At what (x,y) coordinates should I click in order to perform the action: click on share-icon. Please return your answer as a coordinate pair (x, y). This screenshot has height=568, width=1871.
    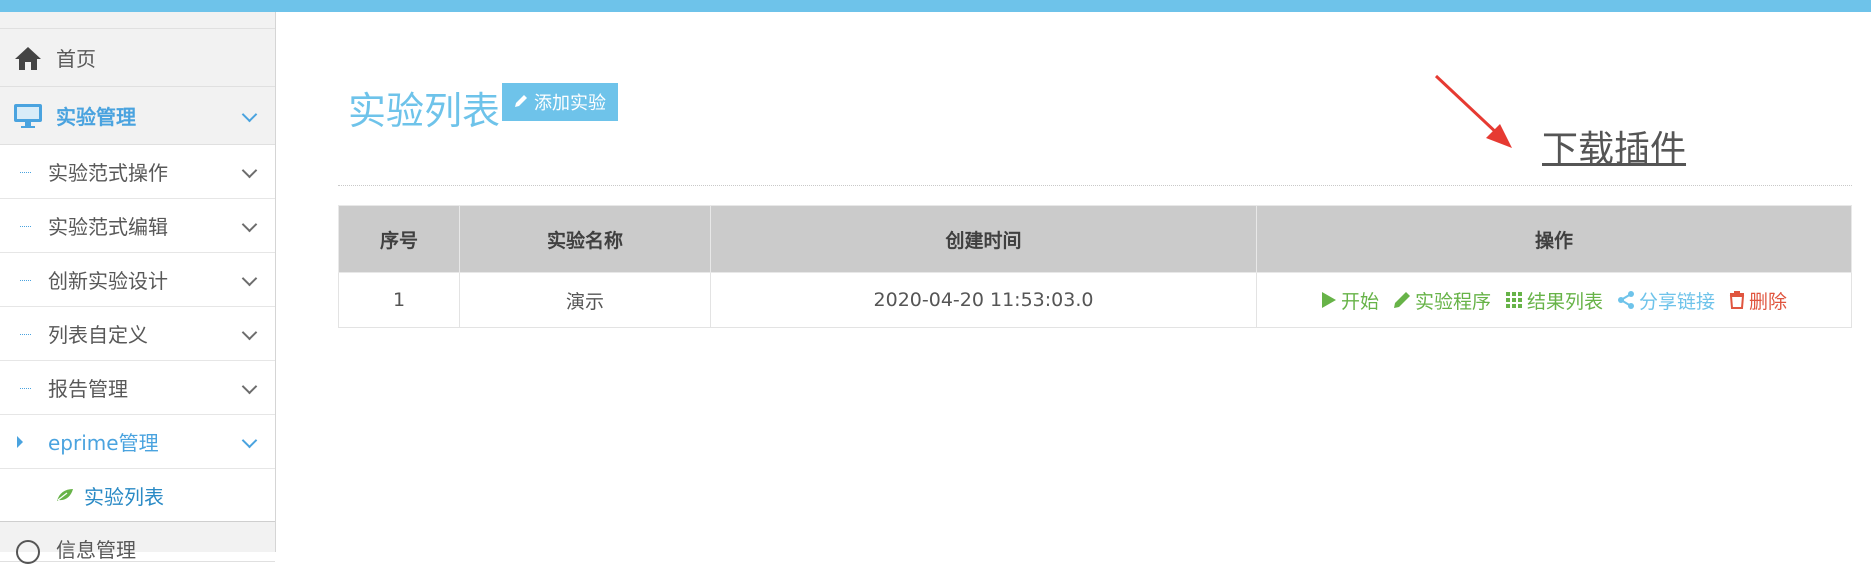
    Looking at the image, I should click on (1626, 300).